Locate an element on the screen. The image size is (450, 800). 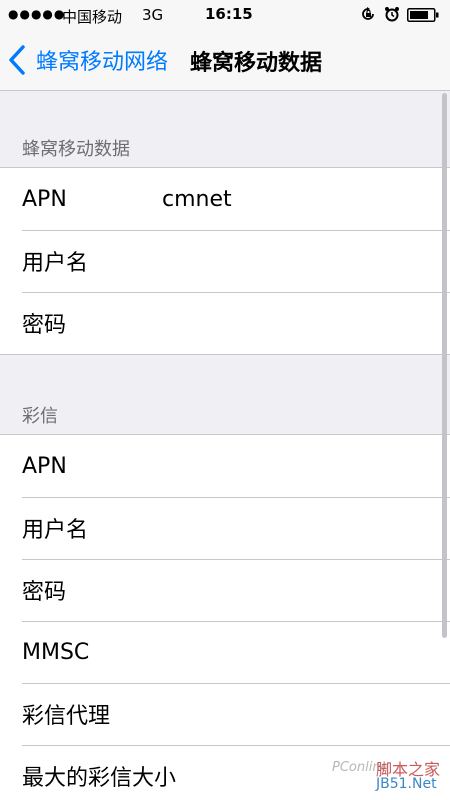
mms-username-label: 用户名 is located at coordinates (55, 530).